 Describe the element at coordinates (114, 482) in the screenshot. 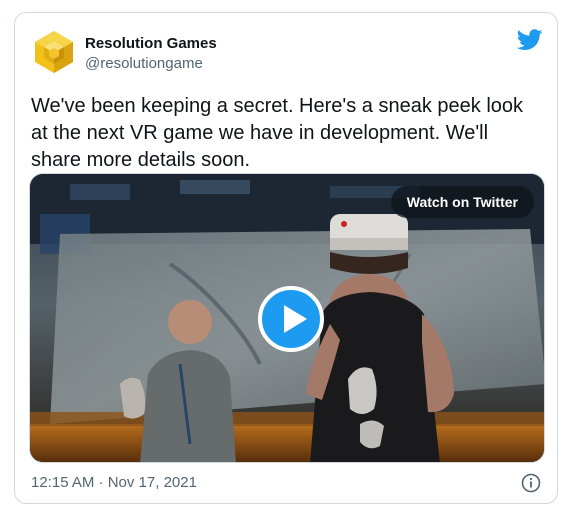

I see `tweet-timestamp: 12:15 AM · Nov 17, 2021` at that location.